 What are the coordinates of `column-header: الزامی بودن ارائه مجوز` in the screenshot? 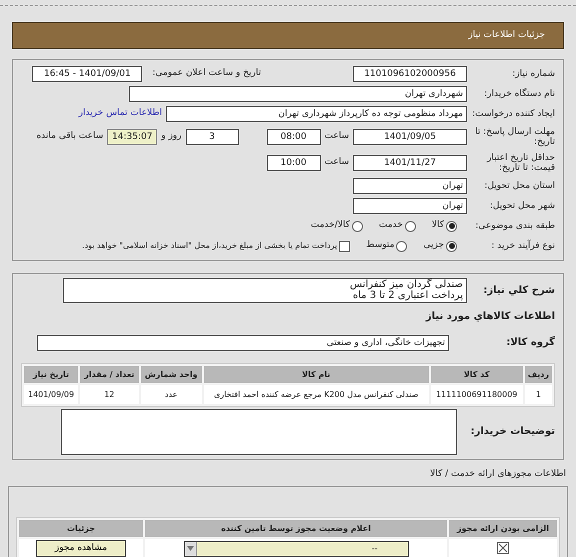 It's located at (503, 528).